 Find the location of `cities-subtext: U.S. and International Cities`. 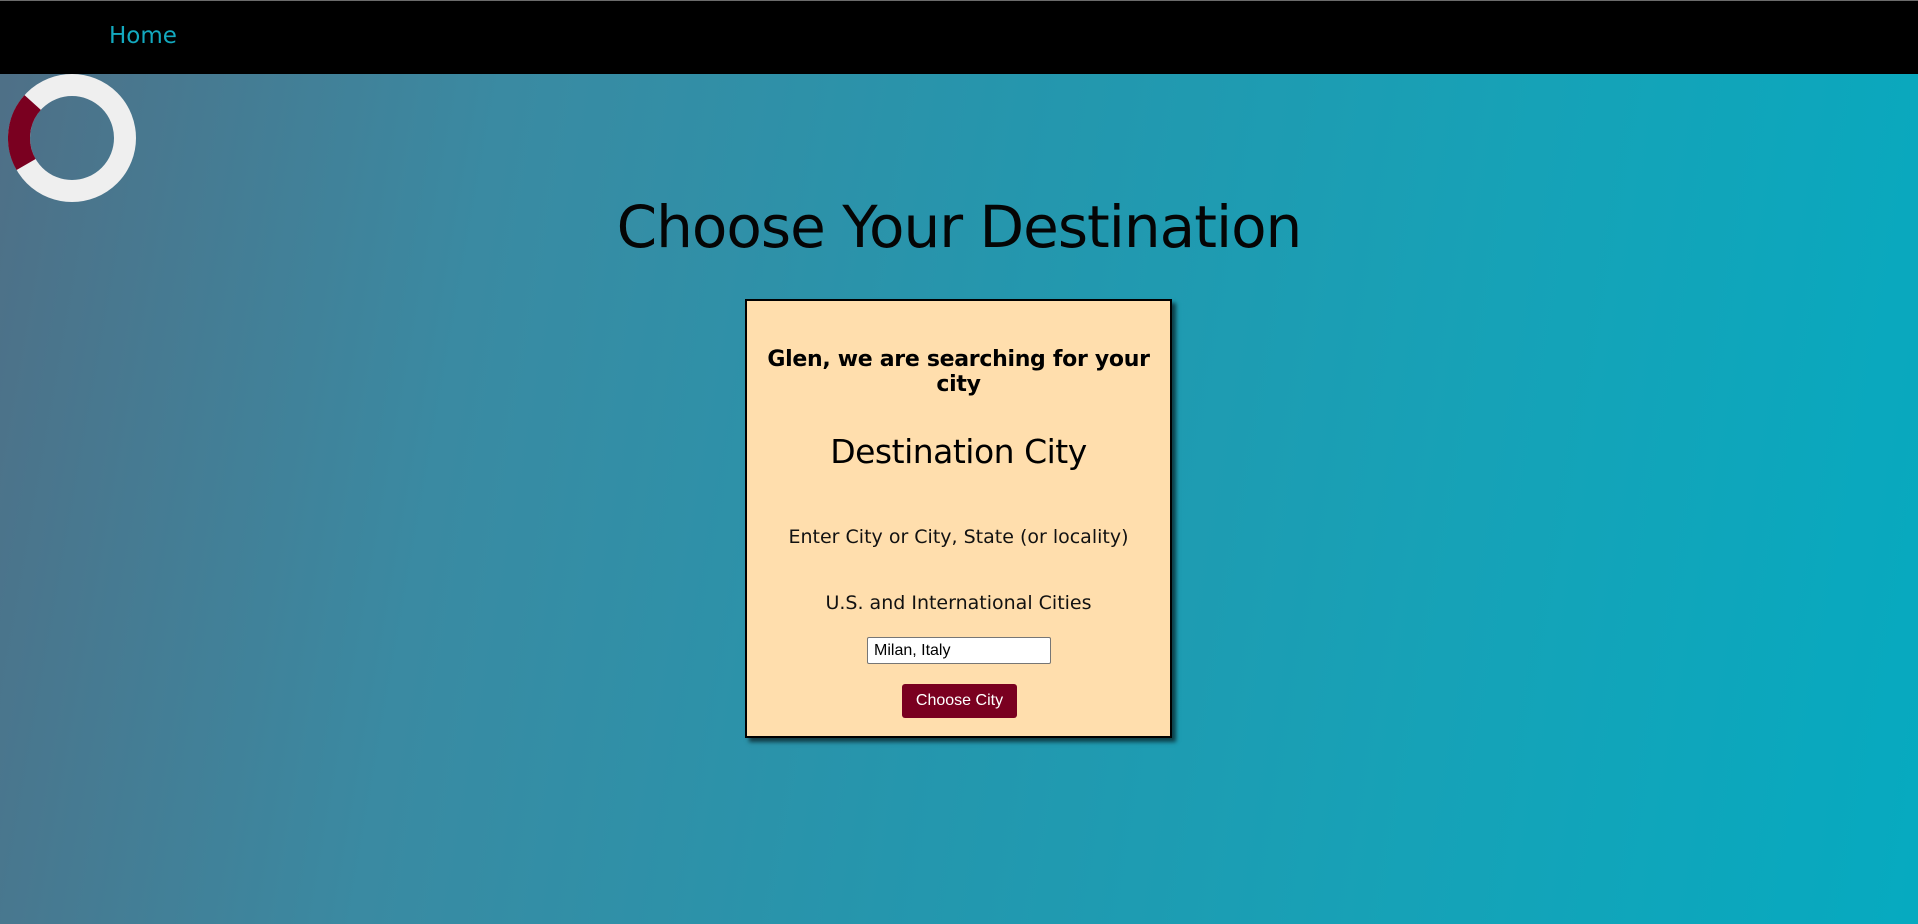

cities-subtext: U.S. and International Cities is located at coordinates (958, 603).